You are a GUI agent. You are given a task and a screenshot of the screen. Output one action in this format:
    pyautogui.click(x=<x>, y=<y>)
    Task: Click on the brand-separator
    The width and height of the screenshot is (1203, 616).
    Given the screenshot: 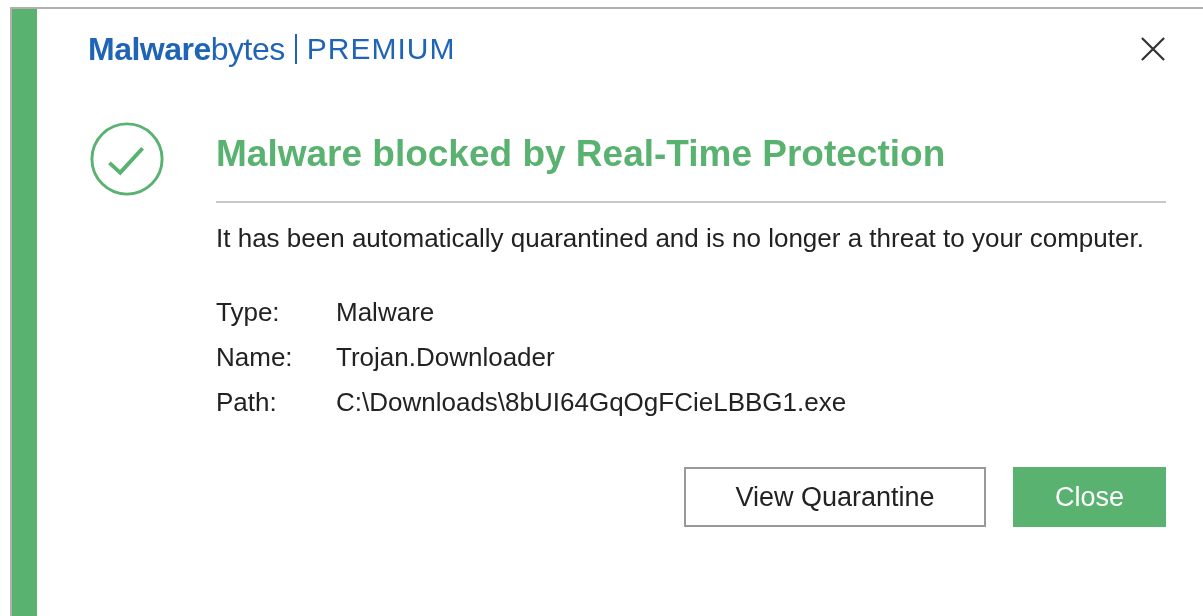 What is the action you would take?
    pyautogui.click(x=295, y=49)
    